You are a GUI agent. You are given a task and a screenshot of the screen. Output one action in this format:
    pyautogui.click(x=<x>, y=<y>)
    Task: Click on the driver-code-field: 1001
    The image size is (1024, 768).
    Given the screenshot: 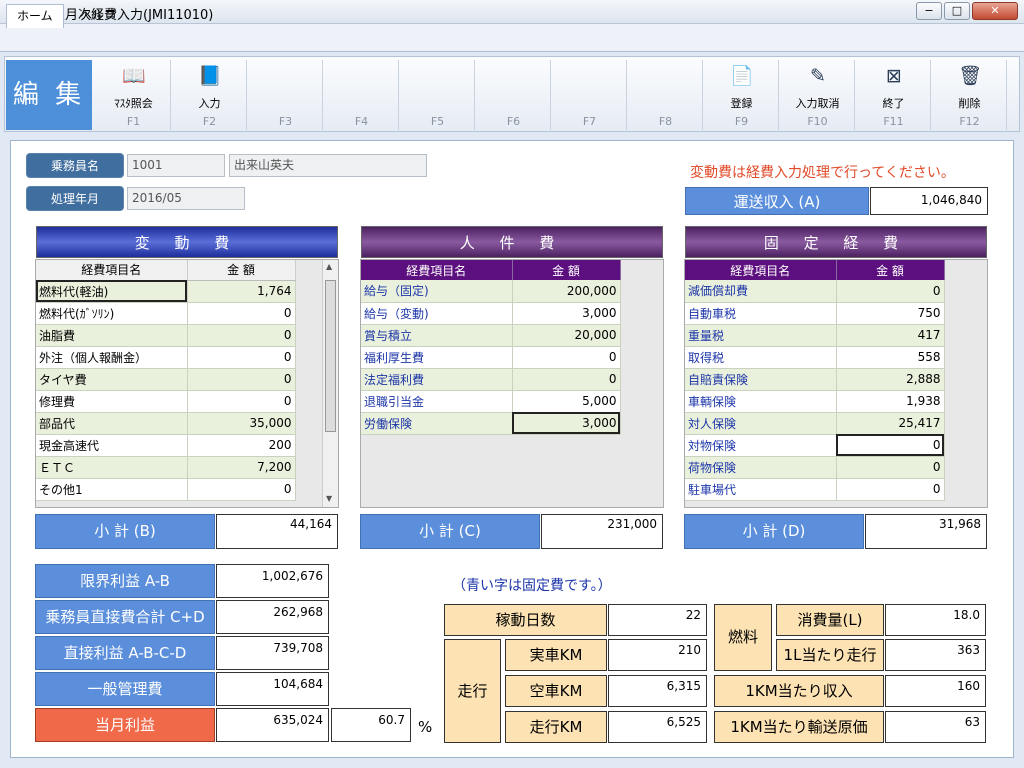 What is the action you would take?
    pyautogui.click(x=176, y=165)
    